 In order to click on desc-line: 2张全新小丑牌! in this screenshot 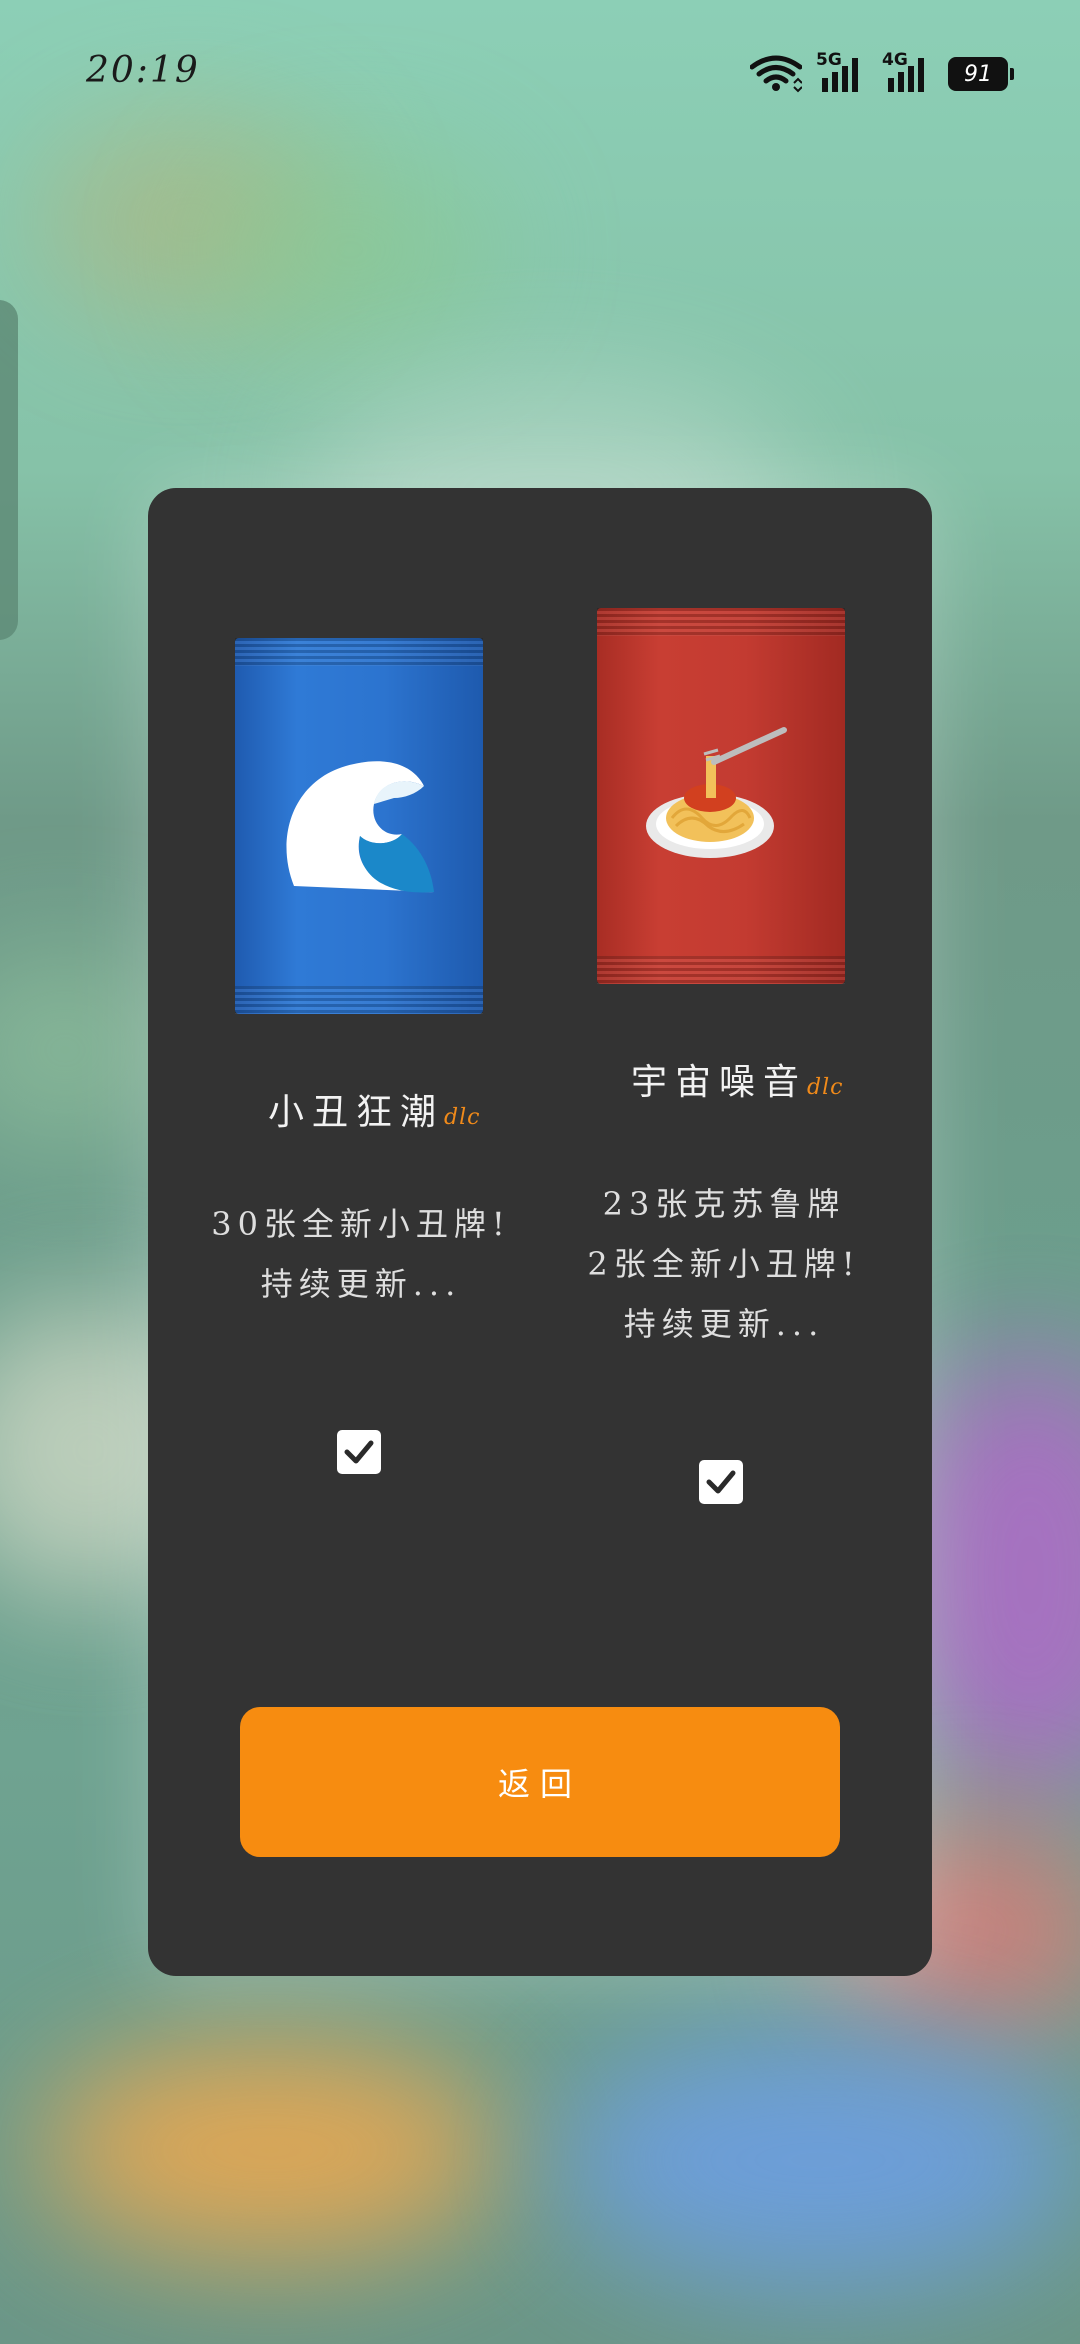, I will do `click(724, 1264)`.